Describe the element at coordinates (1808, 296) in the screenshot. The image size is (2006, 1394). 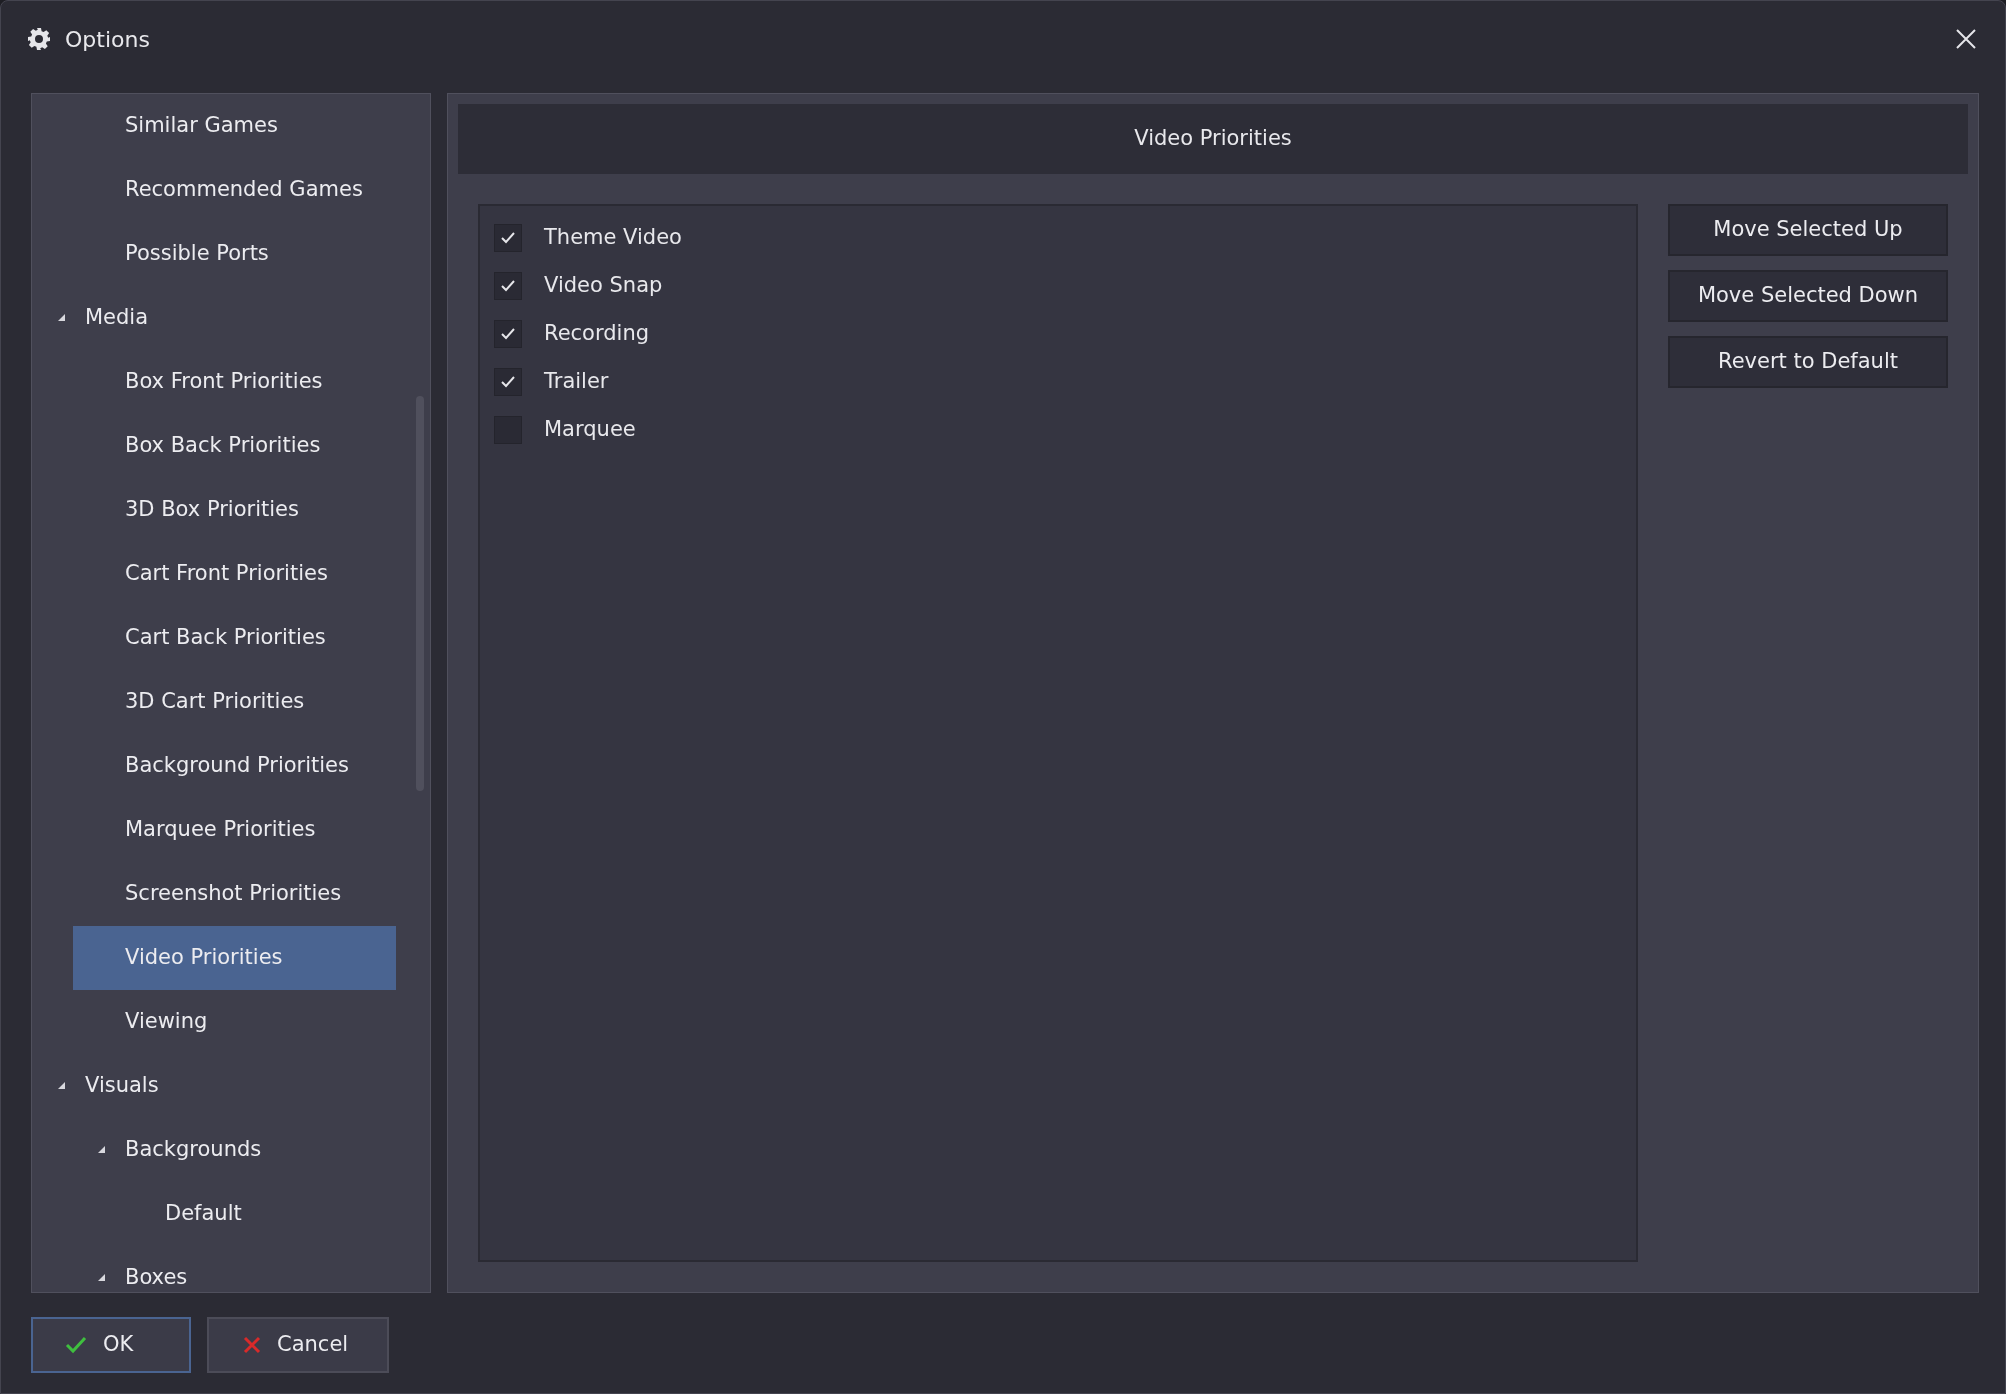
I see `action-button: Move Selected Down` at that location.